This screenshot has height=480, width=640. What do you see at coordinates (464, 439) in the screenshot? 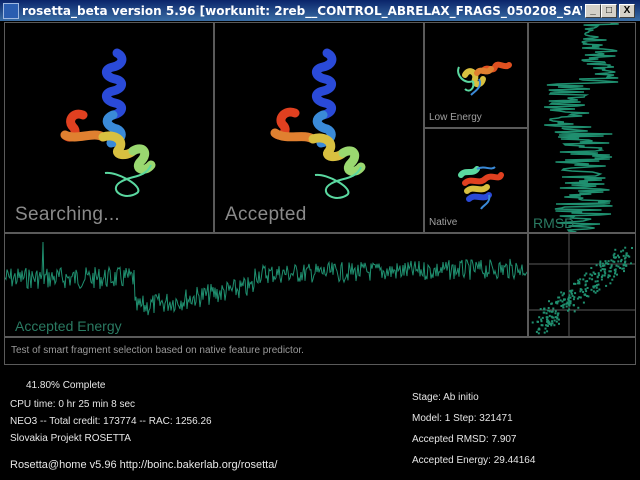
I see `accepted-rmsd-info: Accepted RMSD: 7.907` at bounding box center [464, 439].